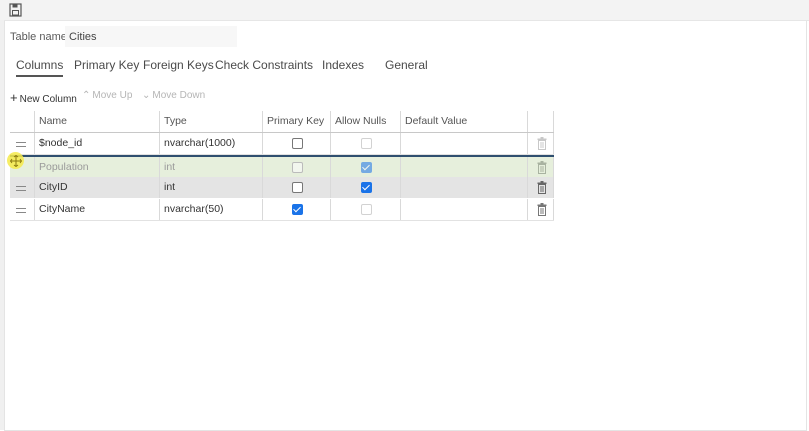 The width and height of the screenshot is (809, 431). What do you see at coordinates (96, 209) in the screenshot?
I see `column-name-cell: CityName` at bounding box center [96, 209].